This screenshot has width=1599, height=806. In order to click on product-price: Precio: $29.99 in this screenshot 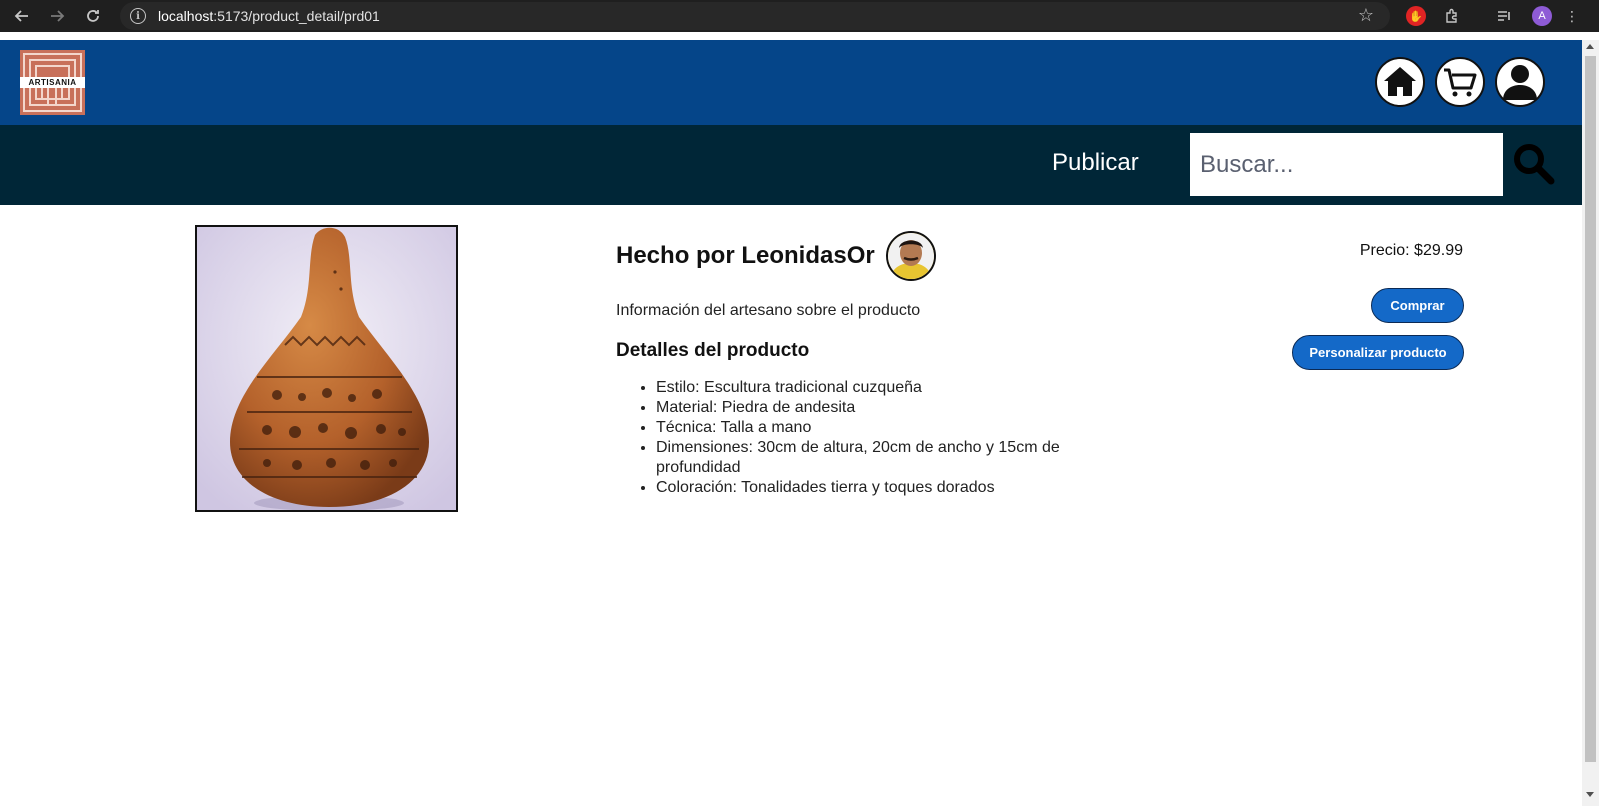, I will do `click(1411, 250)`.